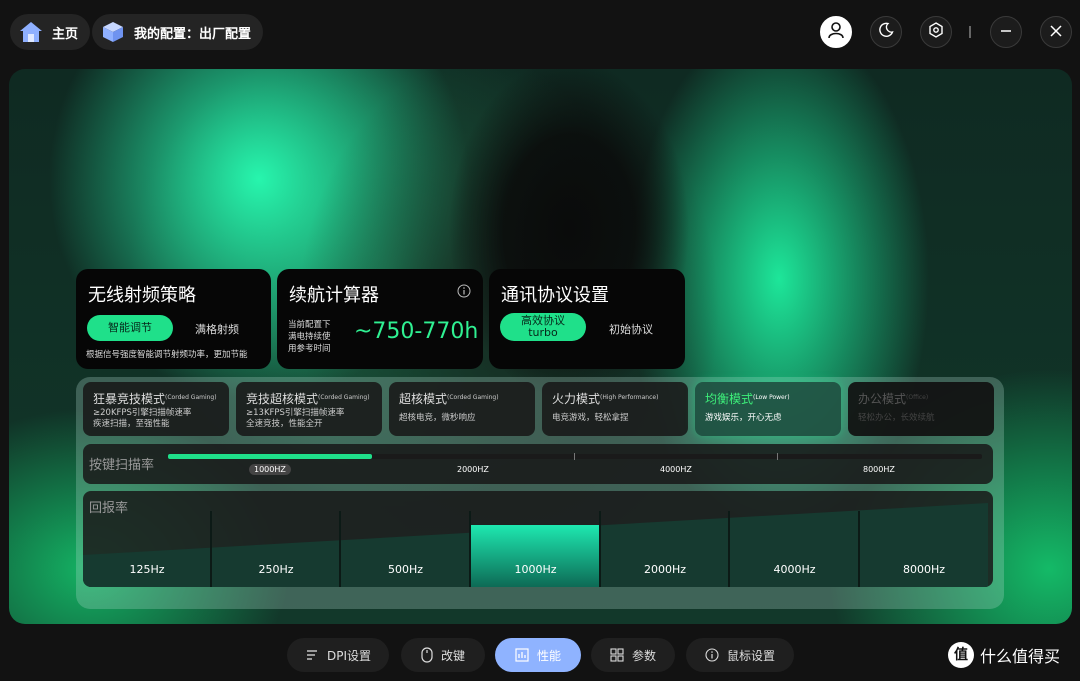 The image size is (1080, 681). What do you see at coordinates (676, 469) in the screenshot?
I see `scan-tick-4000: 4000HZ` at bounding box center [676, 469].